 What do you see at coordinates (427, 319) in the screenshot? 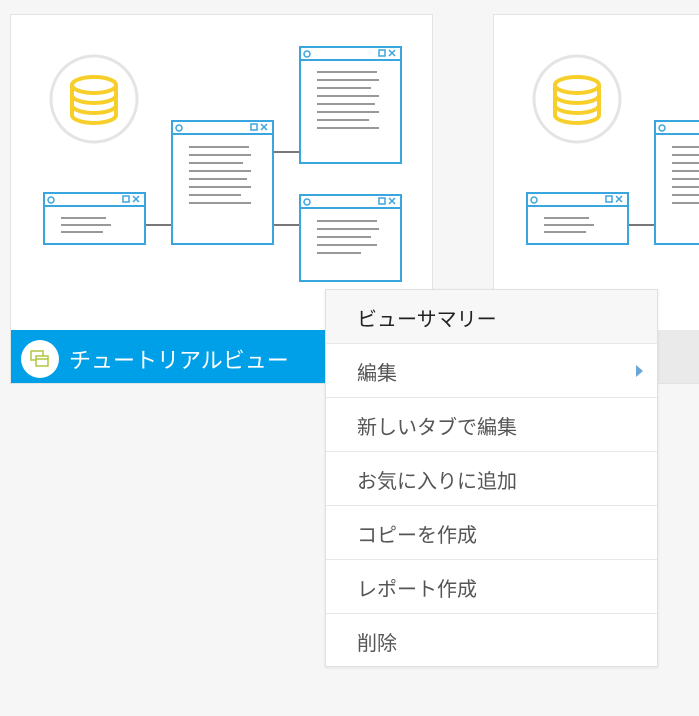
I see `menu-header-label: ビューサマリー` at bounding box center [427, 319].